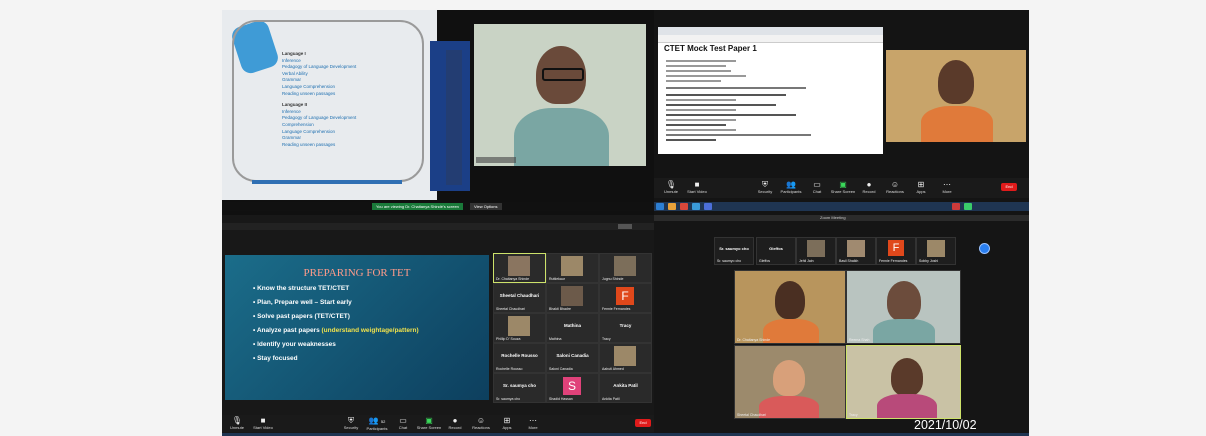 The height and width of the screenshot is (436, 1206). What do you see at coordinates (791, 191) in the screenshot?
I see `participants-label: Participants` at bounding box center [791, 191].